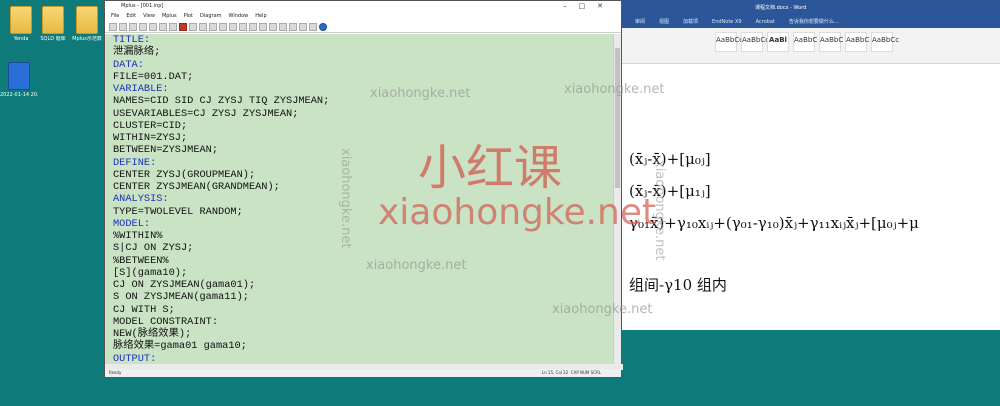 The height and width of the screenshot is (406, 1000). I want to click on tab-view: 视图, so click(664, 22).